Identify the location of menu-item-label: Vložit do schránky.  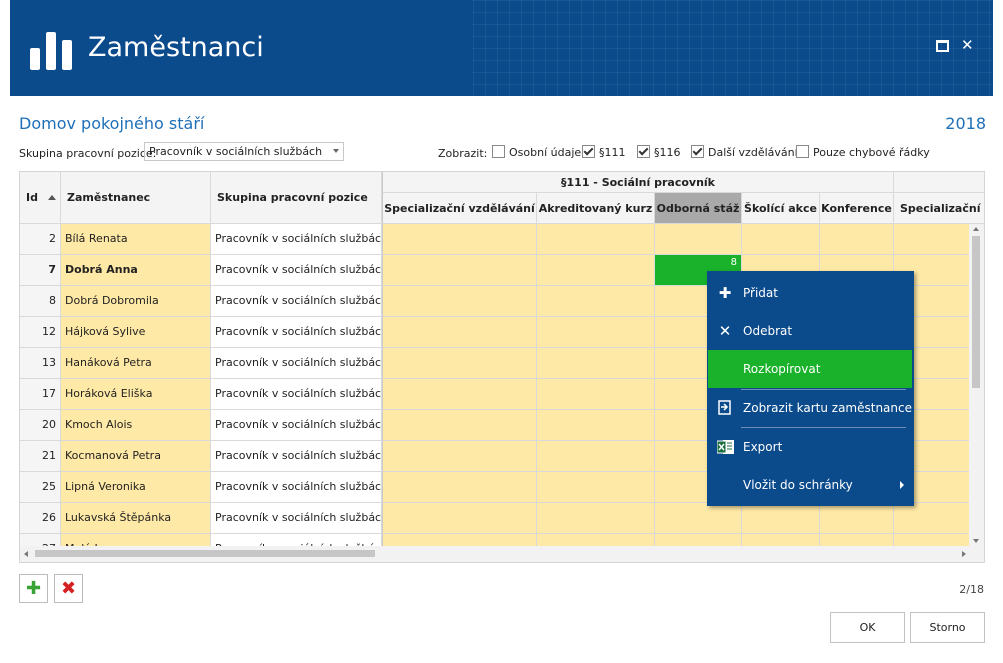
(798, 485).